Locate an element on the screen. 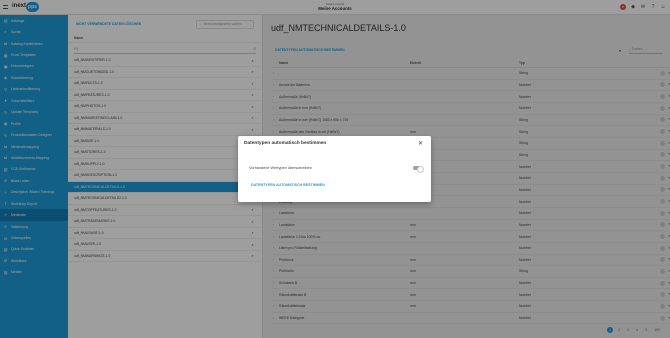 The height and width of the screenshot is (338, 670). dialog-title: Datentypen automatisch bestimmen is located at coordinates (285, 143).